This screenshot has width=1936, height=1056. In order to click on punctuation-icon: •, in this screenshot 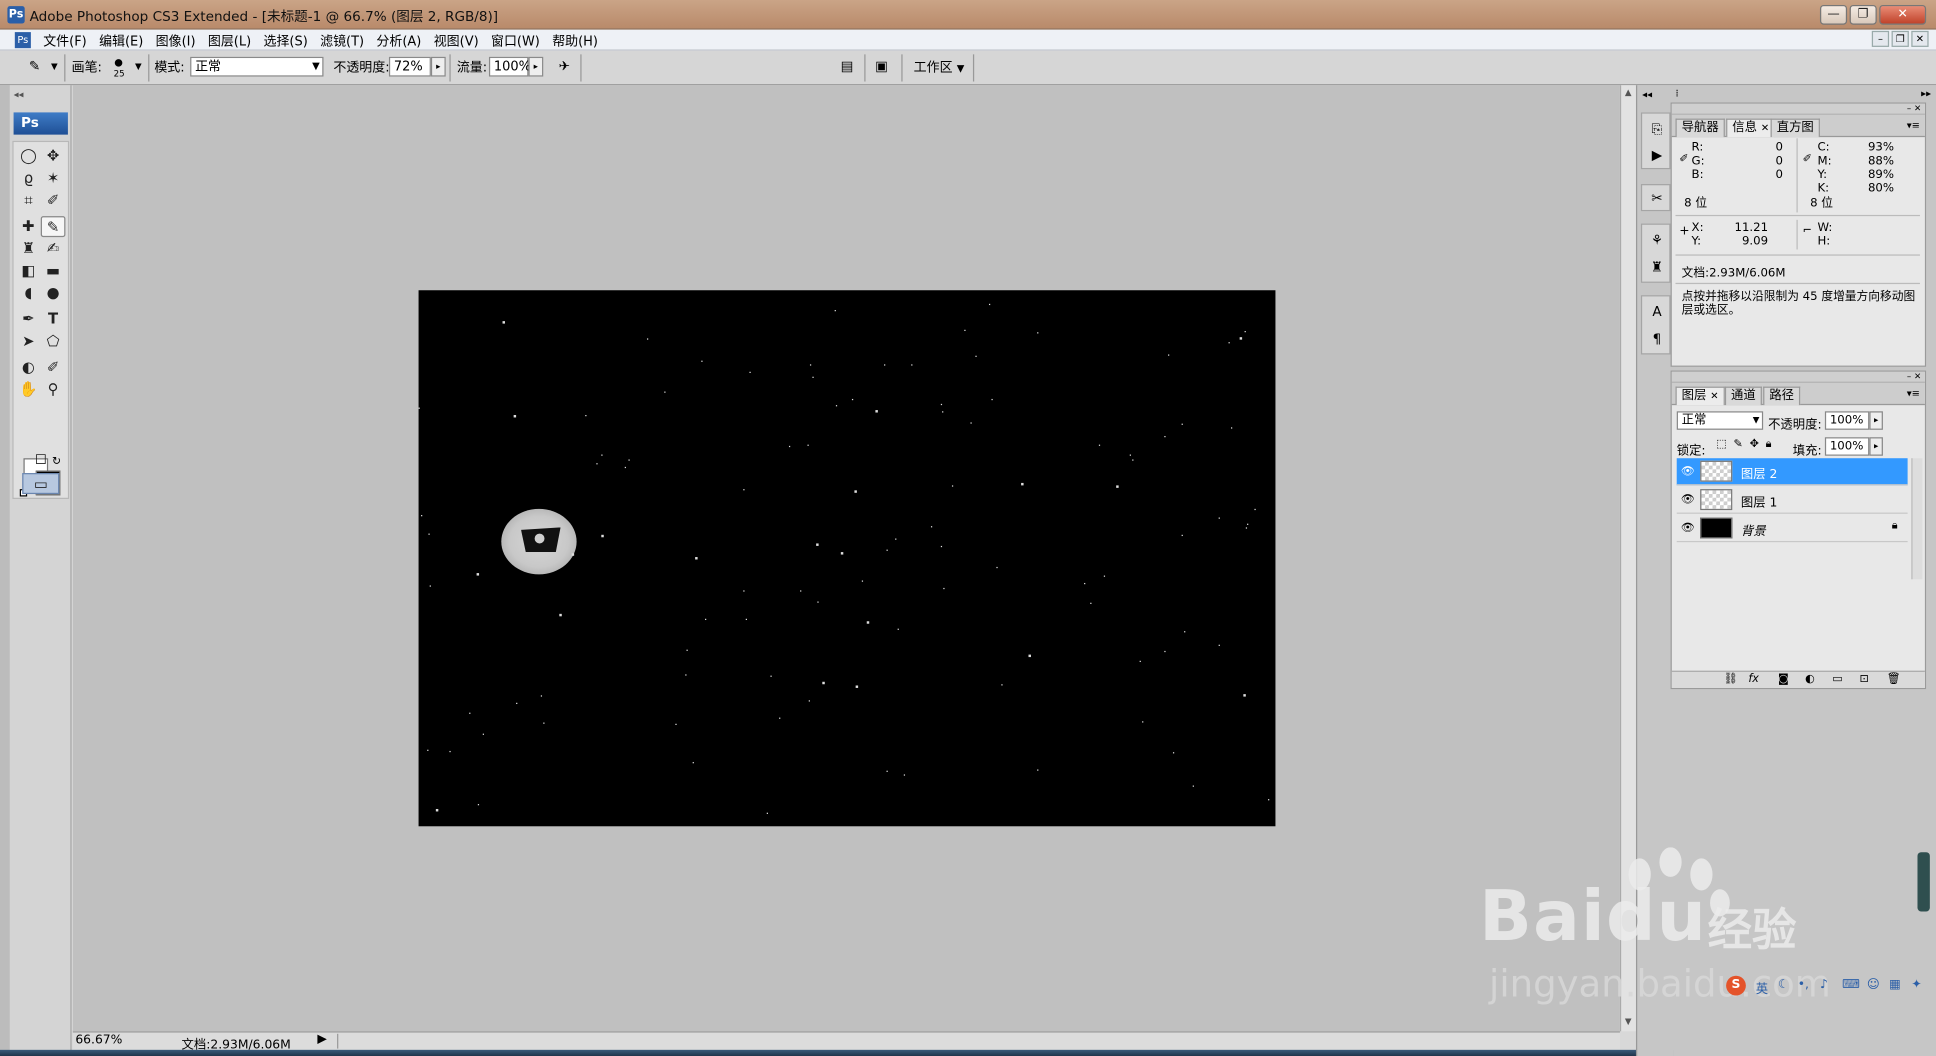, I will do `click(1803, 985)`.